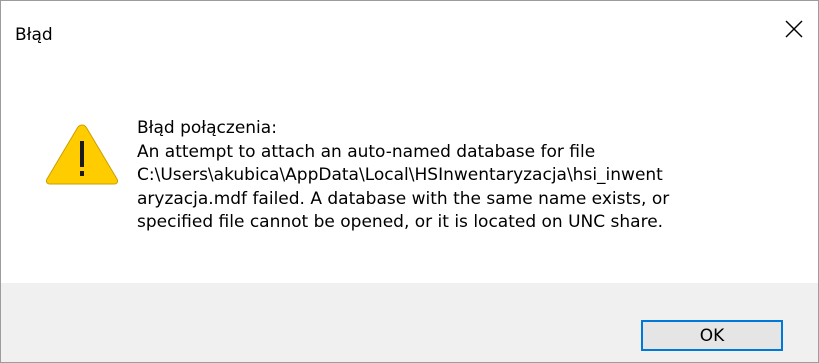 The height and width of the screenshot is (363, 819). I want to click on close-icon, so click(794, 29).